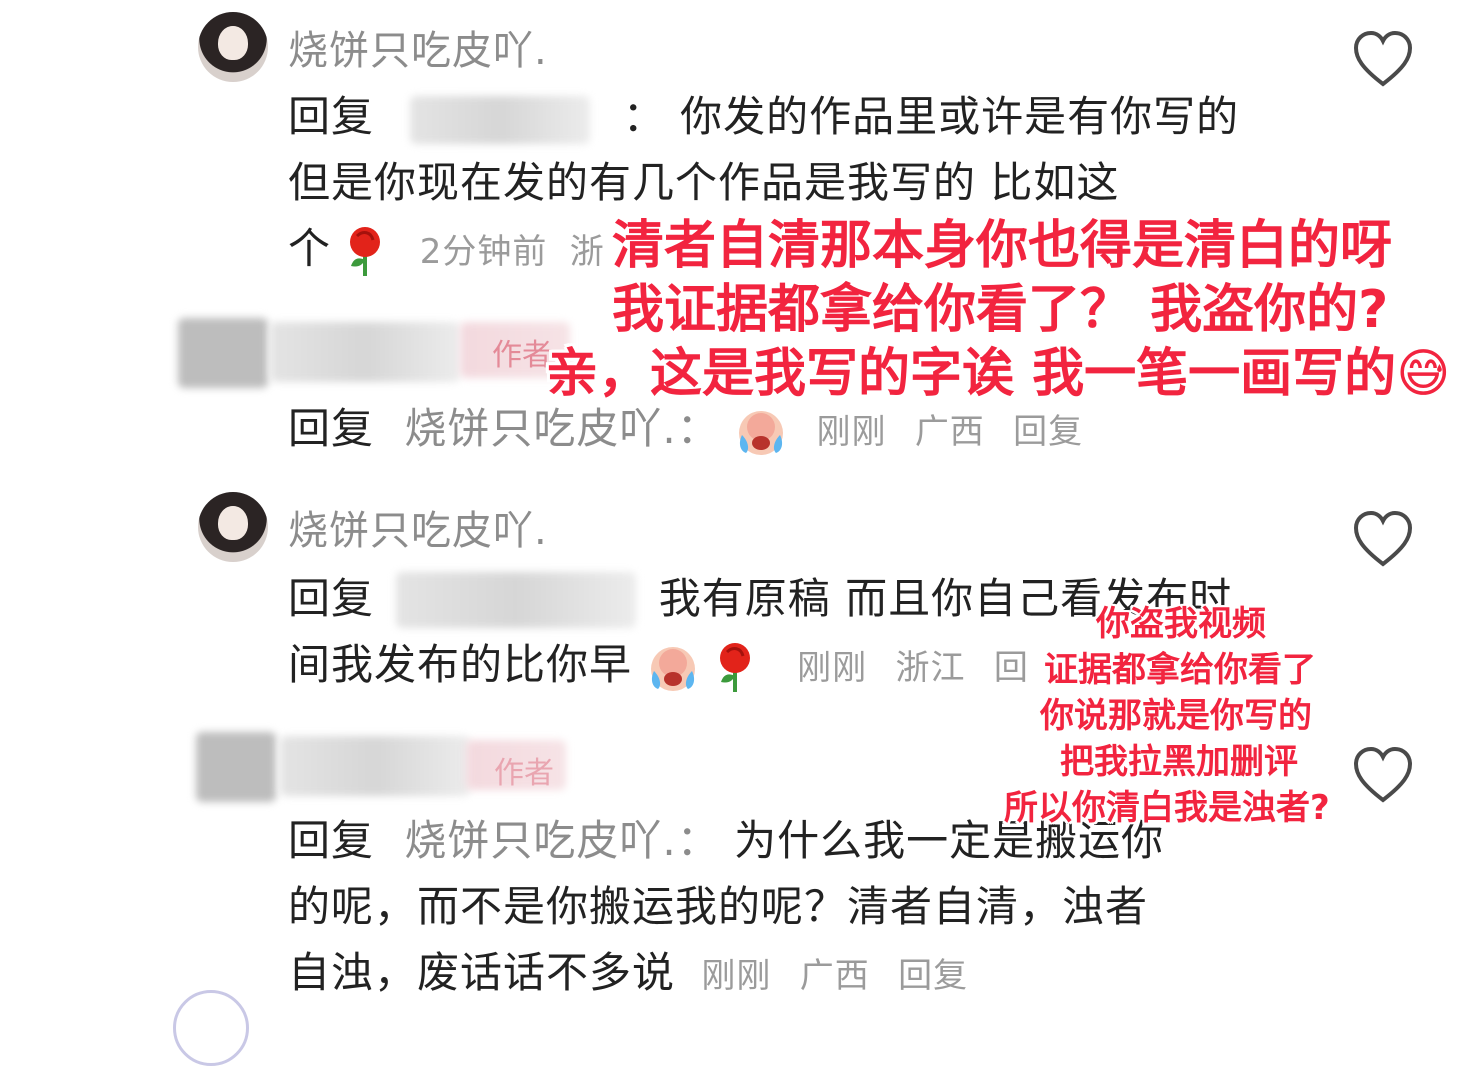 Image resolution: width=1466 pixels, height=1080 pixels. Describe the element at coordinates (211, 1028) in the screenshot. I see `floating-circle-button` at that location.